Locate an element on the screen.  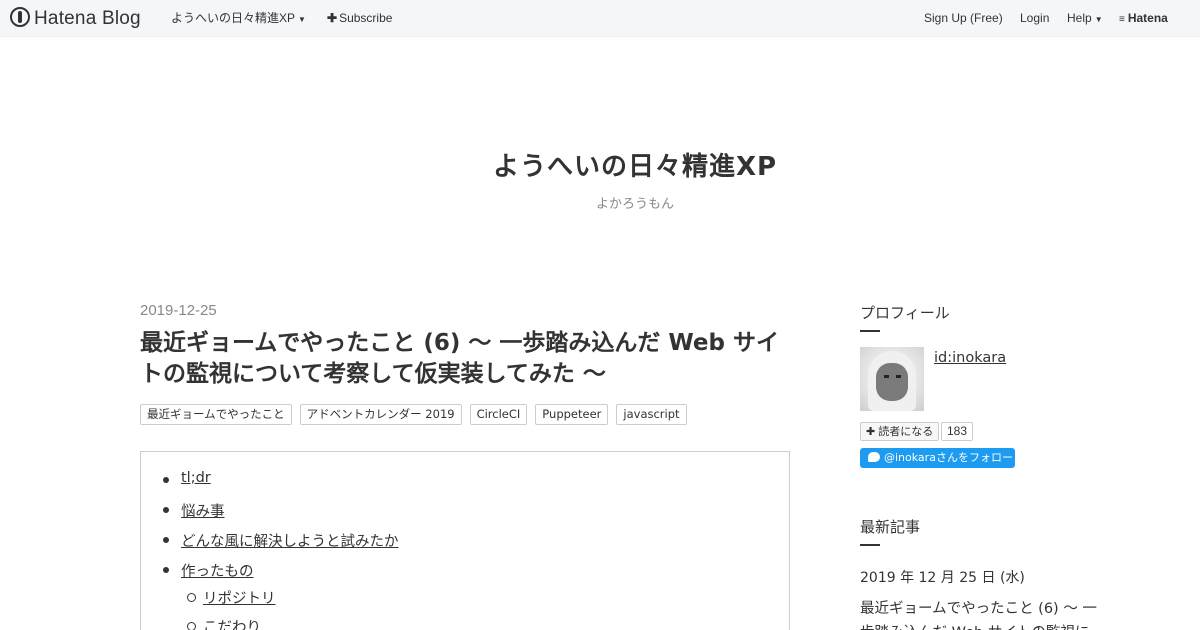
toc-item: 悩み事 is located at coordinates (194, 510).